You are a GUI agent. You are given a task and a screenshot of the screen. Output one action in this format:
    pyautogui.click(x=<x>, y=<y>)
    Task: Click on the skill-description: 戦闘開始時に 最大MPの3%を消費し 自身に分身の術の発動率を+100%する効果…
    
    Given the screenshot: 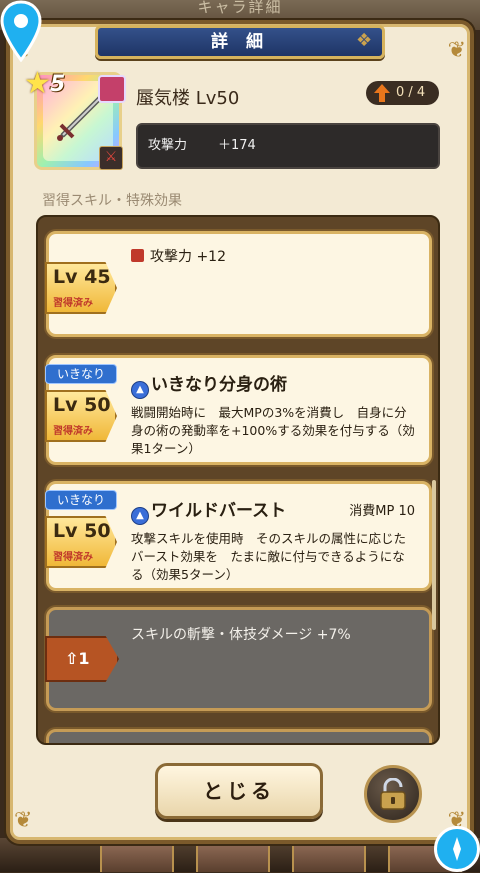 What is the action you would take?
    pyautogui.click(x=273, y=430)
    